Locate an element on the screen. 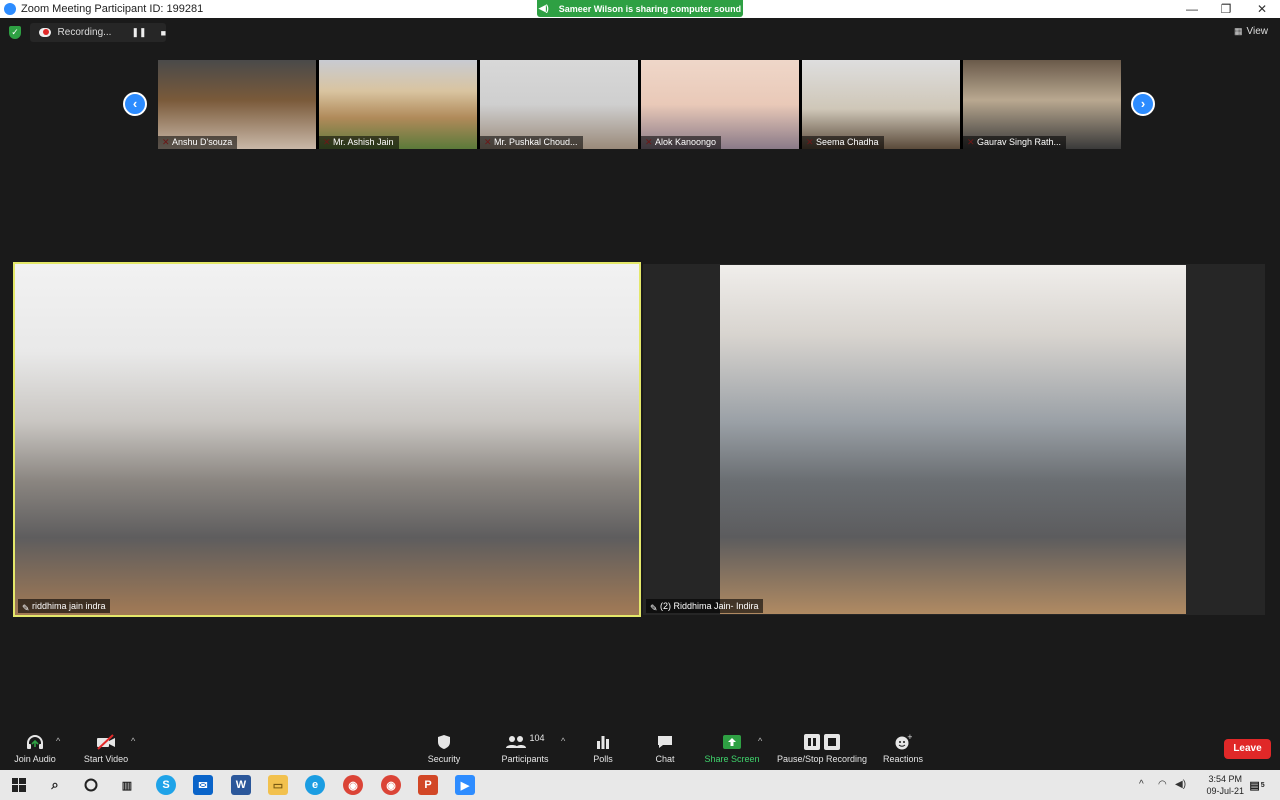 The width and height of the screenshot is (1280, 800). participants-icon: 104 is located at coordinates (525, 742).